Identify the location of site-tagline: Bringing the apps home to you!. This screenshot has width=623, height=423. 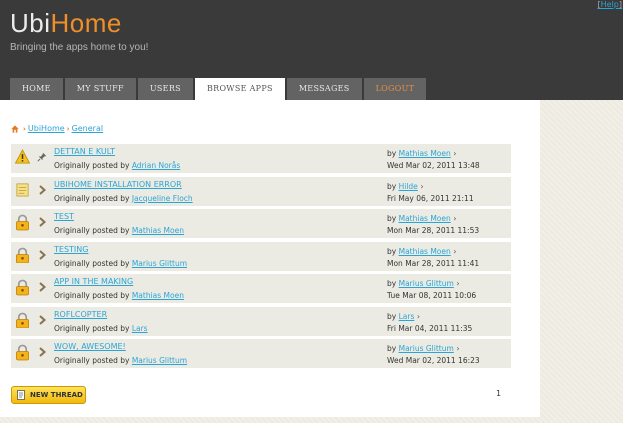
(79, 47).